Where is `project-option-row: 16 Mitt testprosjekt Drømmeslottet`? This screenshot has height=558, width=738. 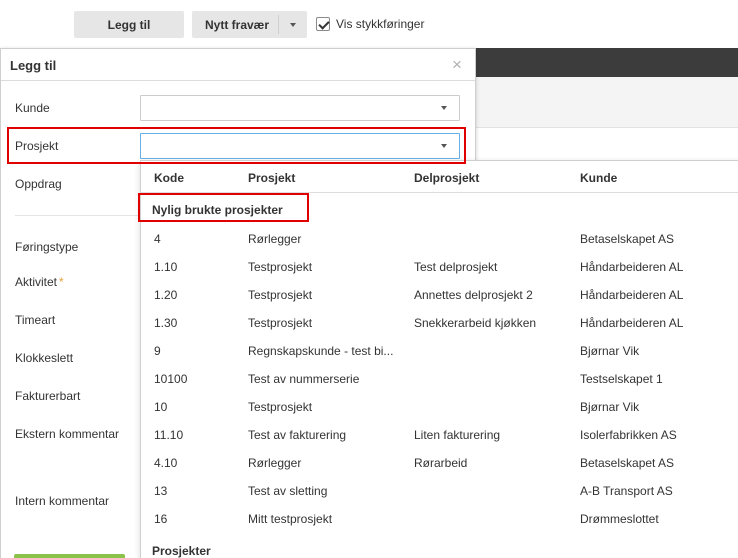 project-option-row: 16 Mitt testprosjekt Drømmeslottet is located at coordinates (439, 519).